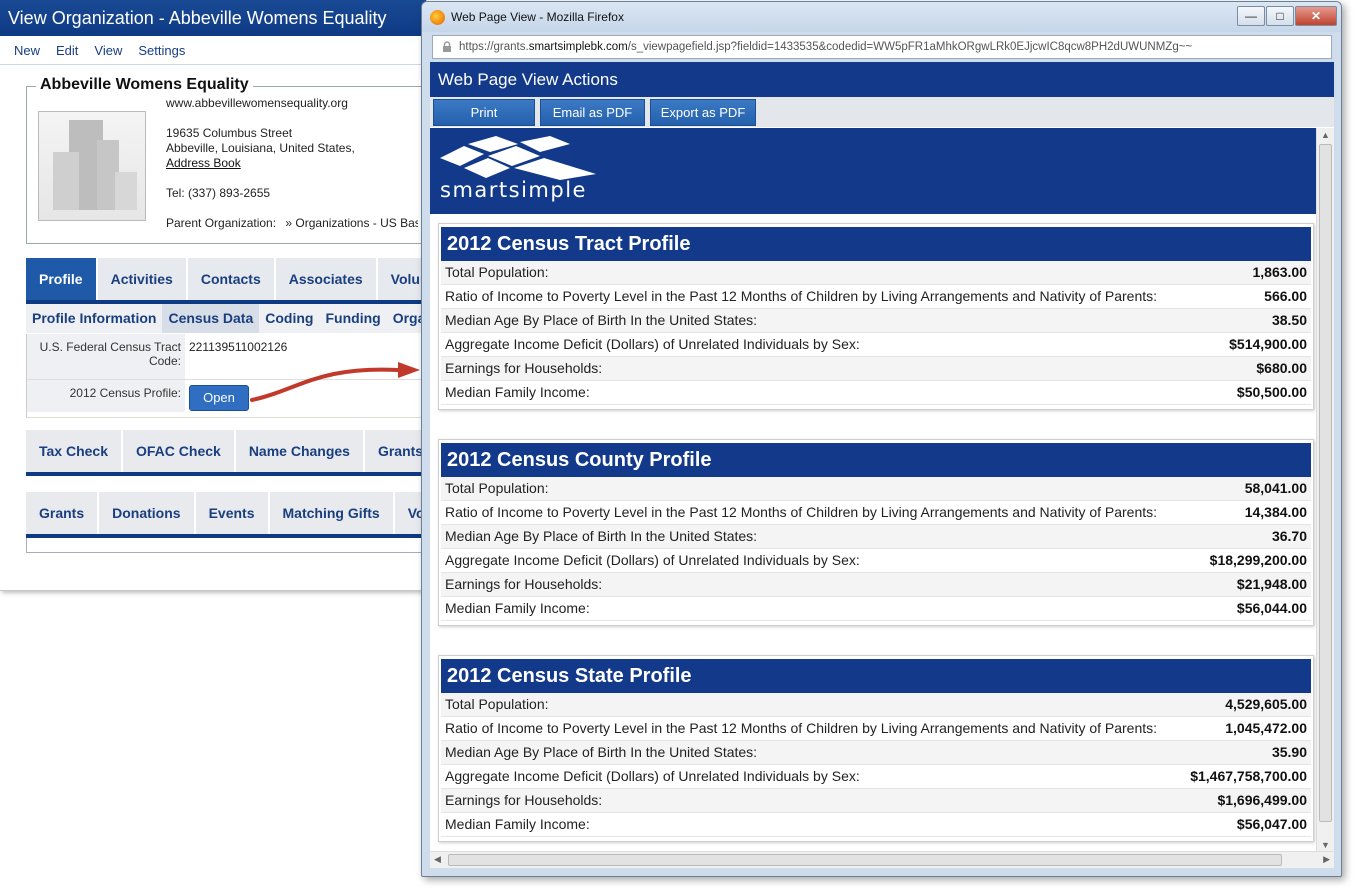  I want to click on row-value: $1,467,758,700.00, so click(1248, 776).